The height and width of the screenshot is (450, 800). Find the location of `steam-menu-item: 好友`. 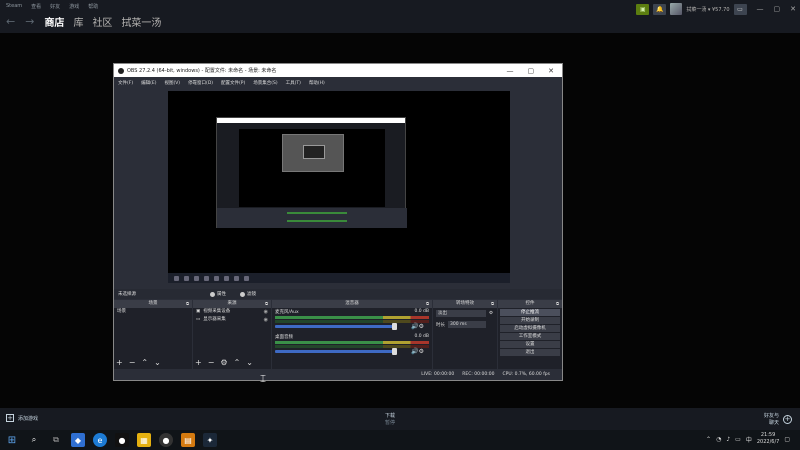

steam-menu-item: 好友 is located at coordinates (55, 6).